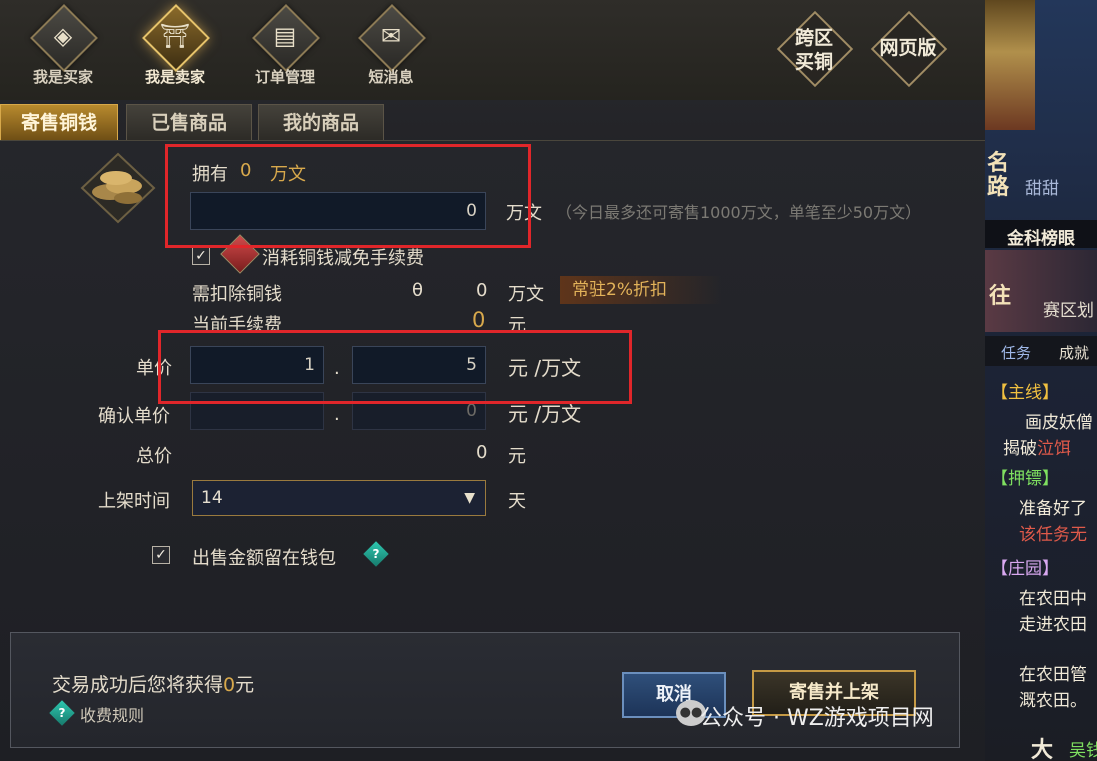 The height and width of the screenshot is (761, 1097). I want to click on web-version-label: 网页版, so click(908, 48).